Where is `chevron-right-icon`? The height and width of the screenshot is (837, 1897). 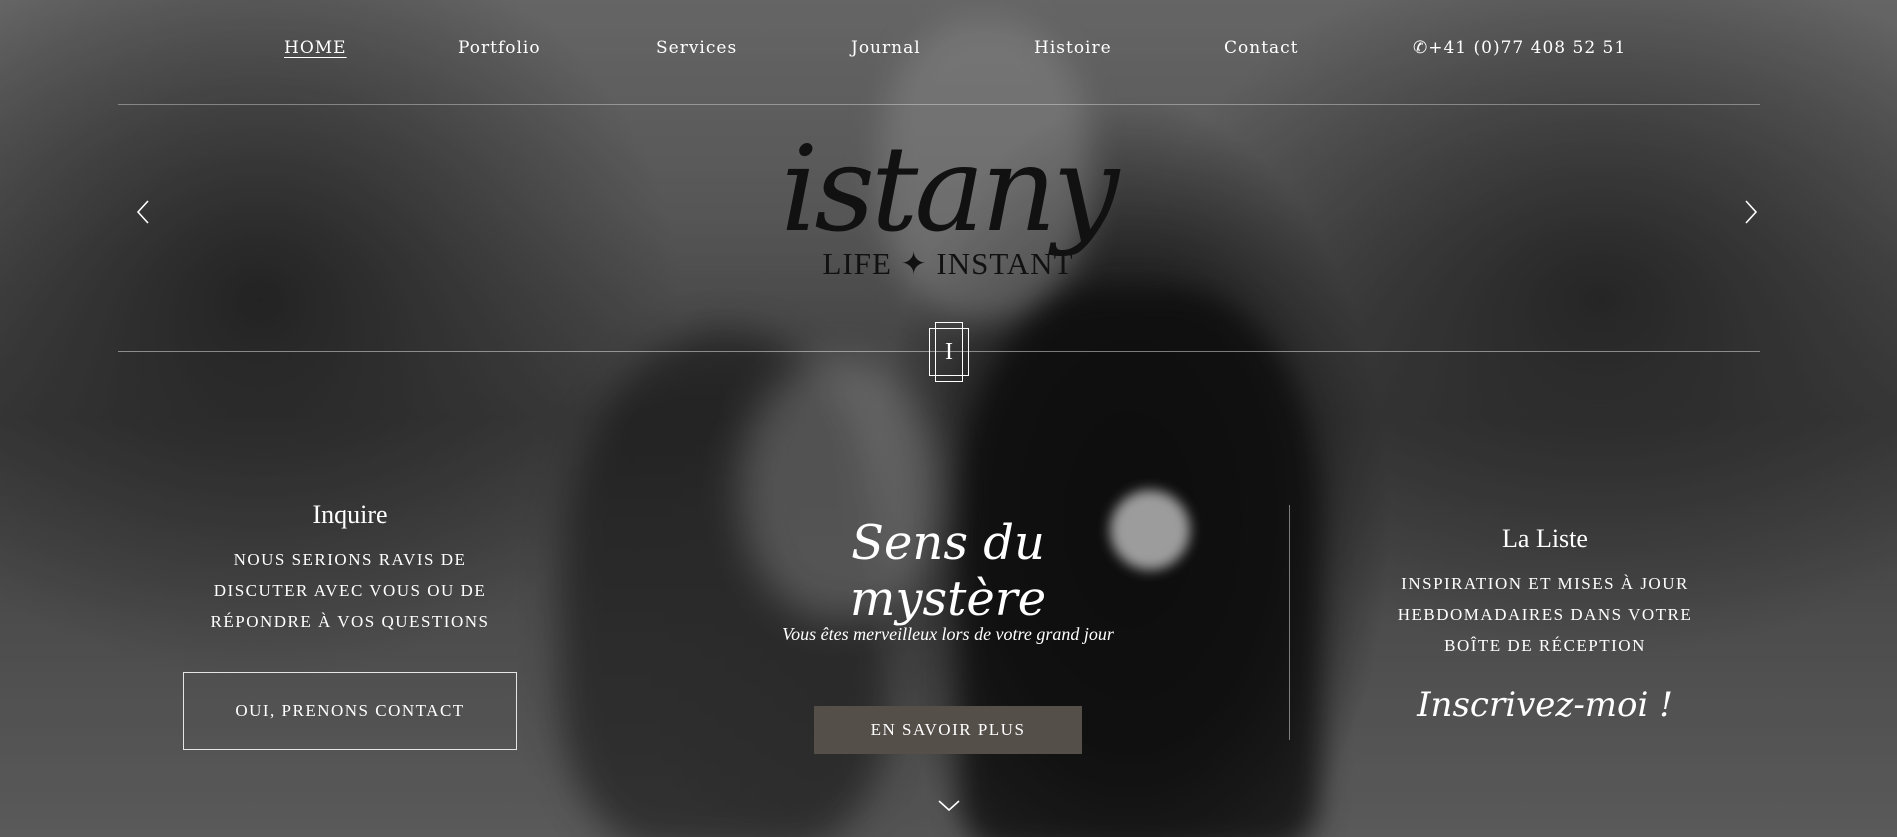
chevron-right-icon is located at coordinates (1751, 212).